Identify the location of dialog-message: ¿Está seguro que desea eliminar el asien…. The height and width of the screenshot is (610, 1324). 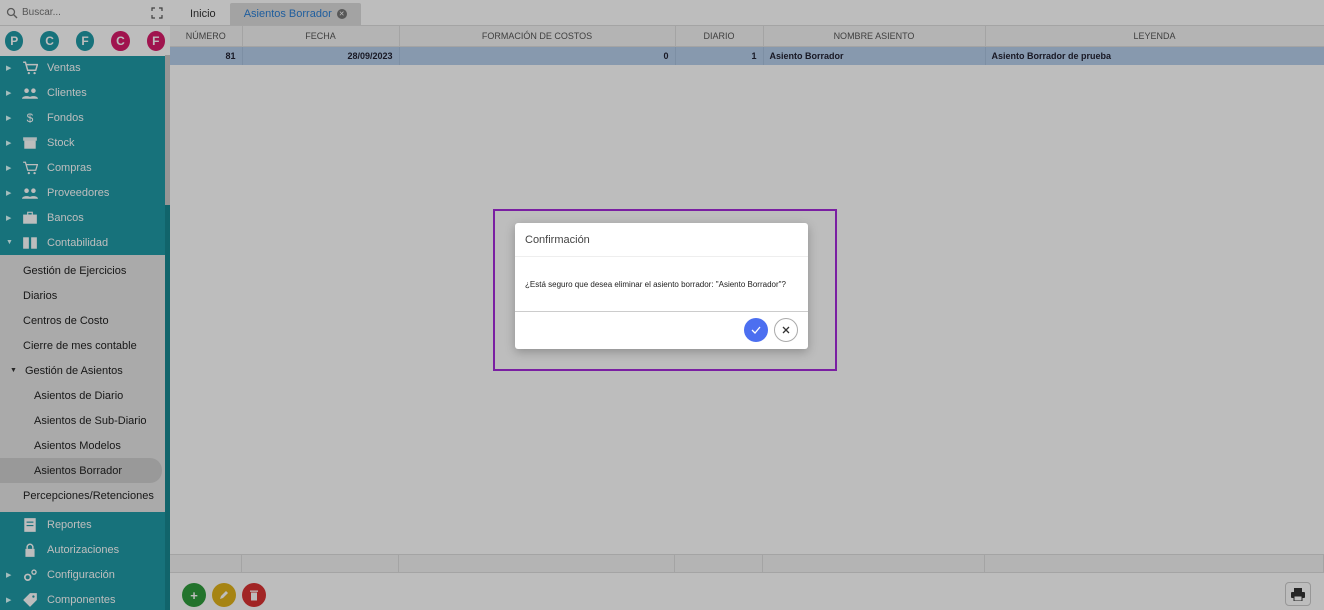
(661, 284).